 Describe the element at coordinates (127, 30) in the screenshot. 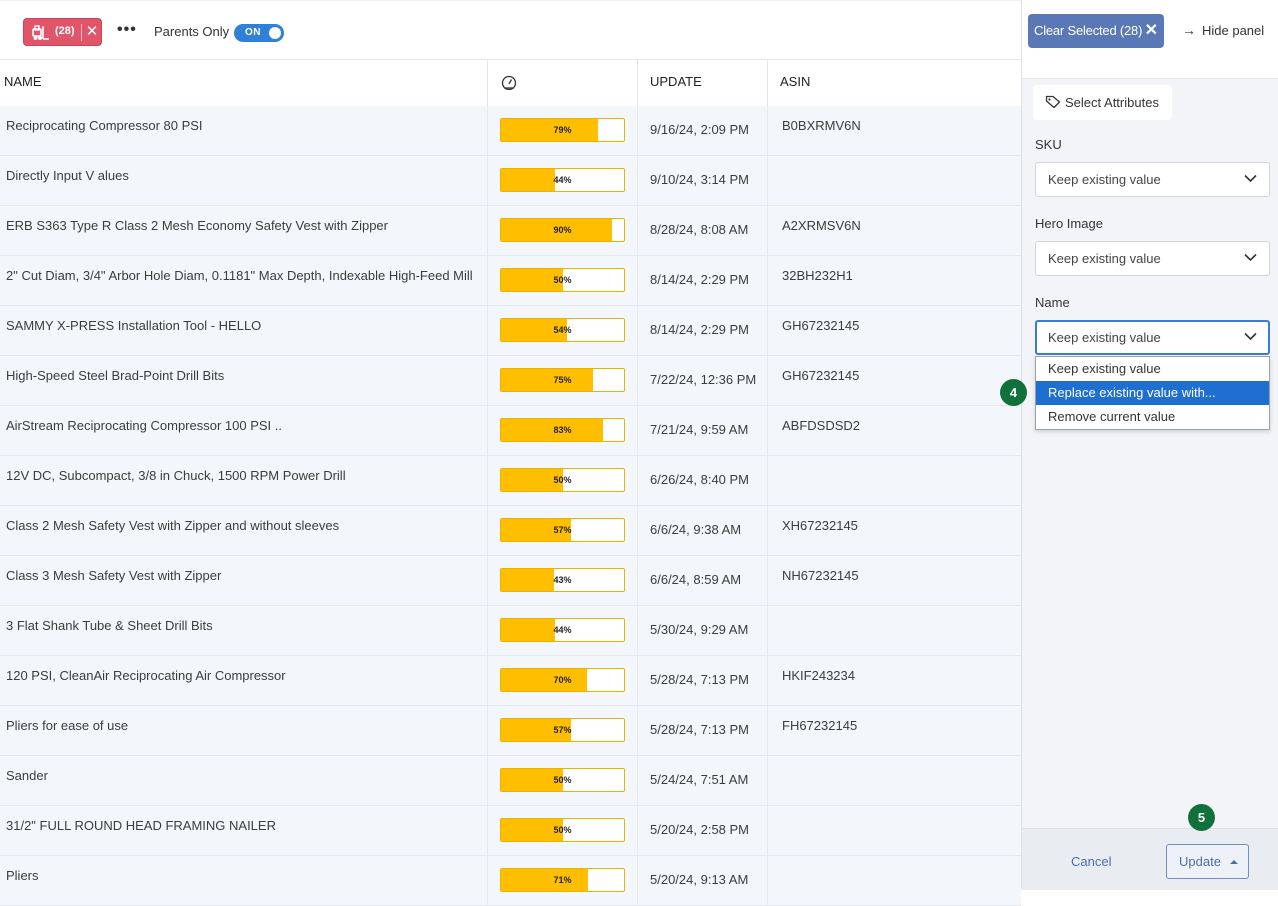

I see `more-options-icon: •••` at that location.